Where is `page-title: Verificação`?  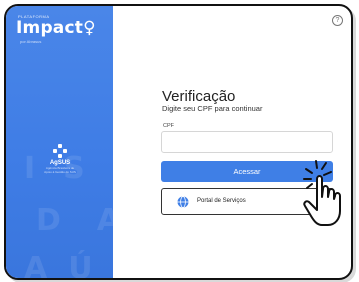
page-title: Verificação is located at coordinates (199, 96).